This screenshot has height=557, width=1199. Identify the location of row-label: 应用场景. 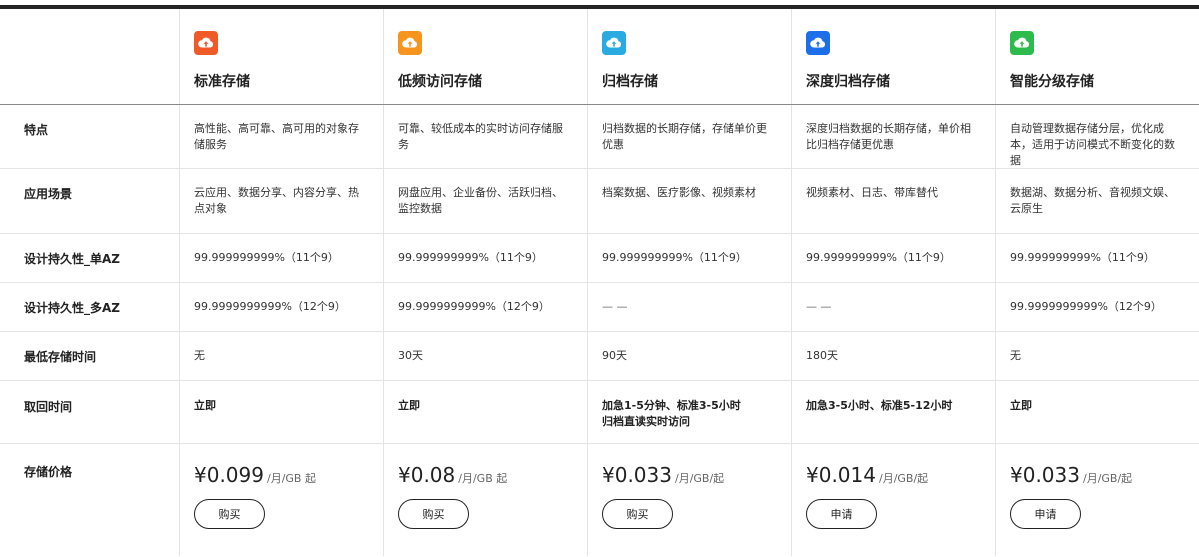
(48, 194).